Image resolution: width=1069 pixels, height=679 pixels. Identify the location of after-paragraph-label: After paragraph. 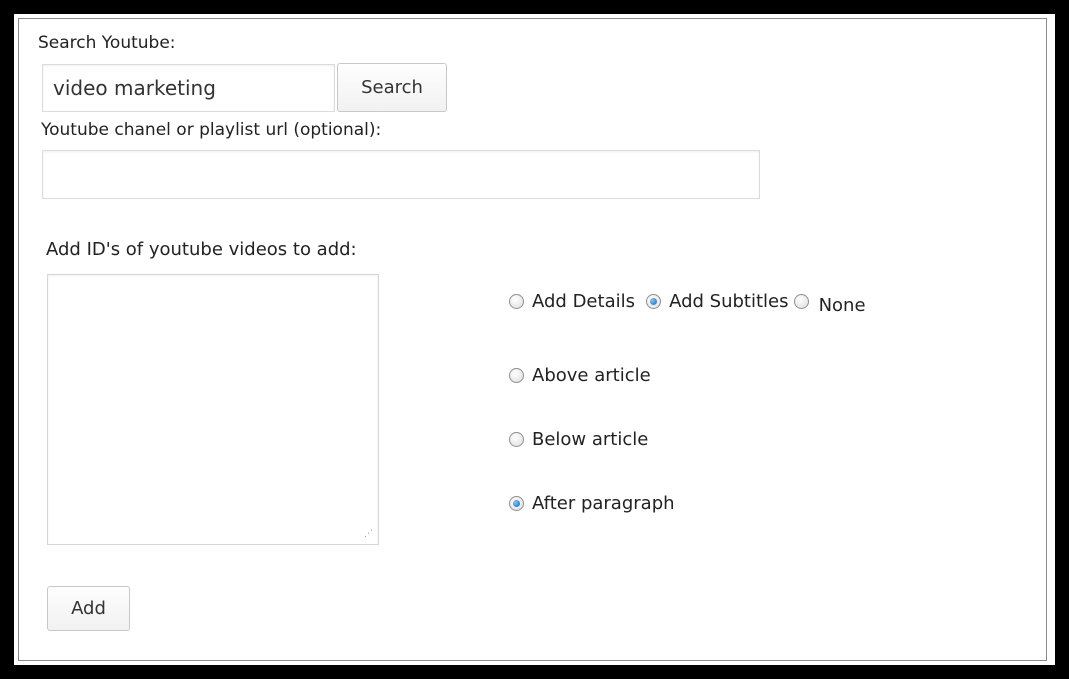
(603, 503).